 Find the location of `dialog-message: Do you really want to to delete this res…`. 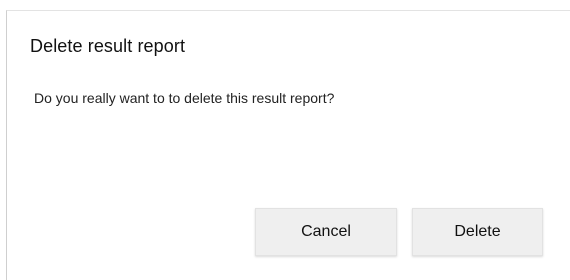

dialog-message: Do you really want to to delete this res… is located at coordinates (184, 98).